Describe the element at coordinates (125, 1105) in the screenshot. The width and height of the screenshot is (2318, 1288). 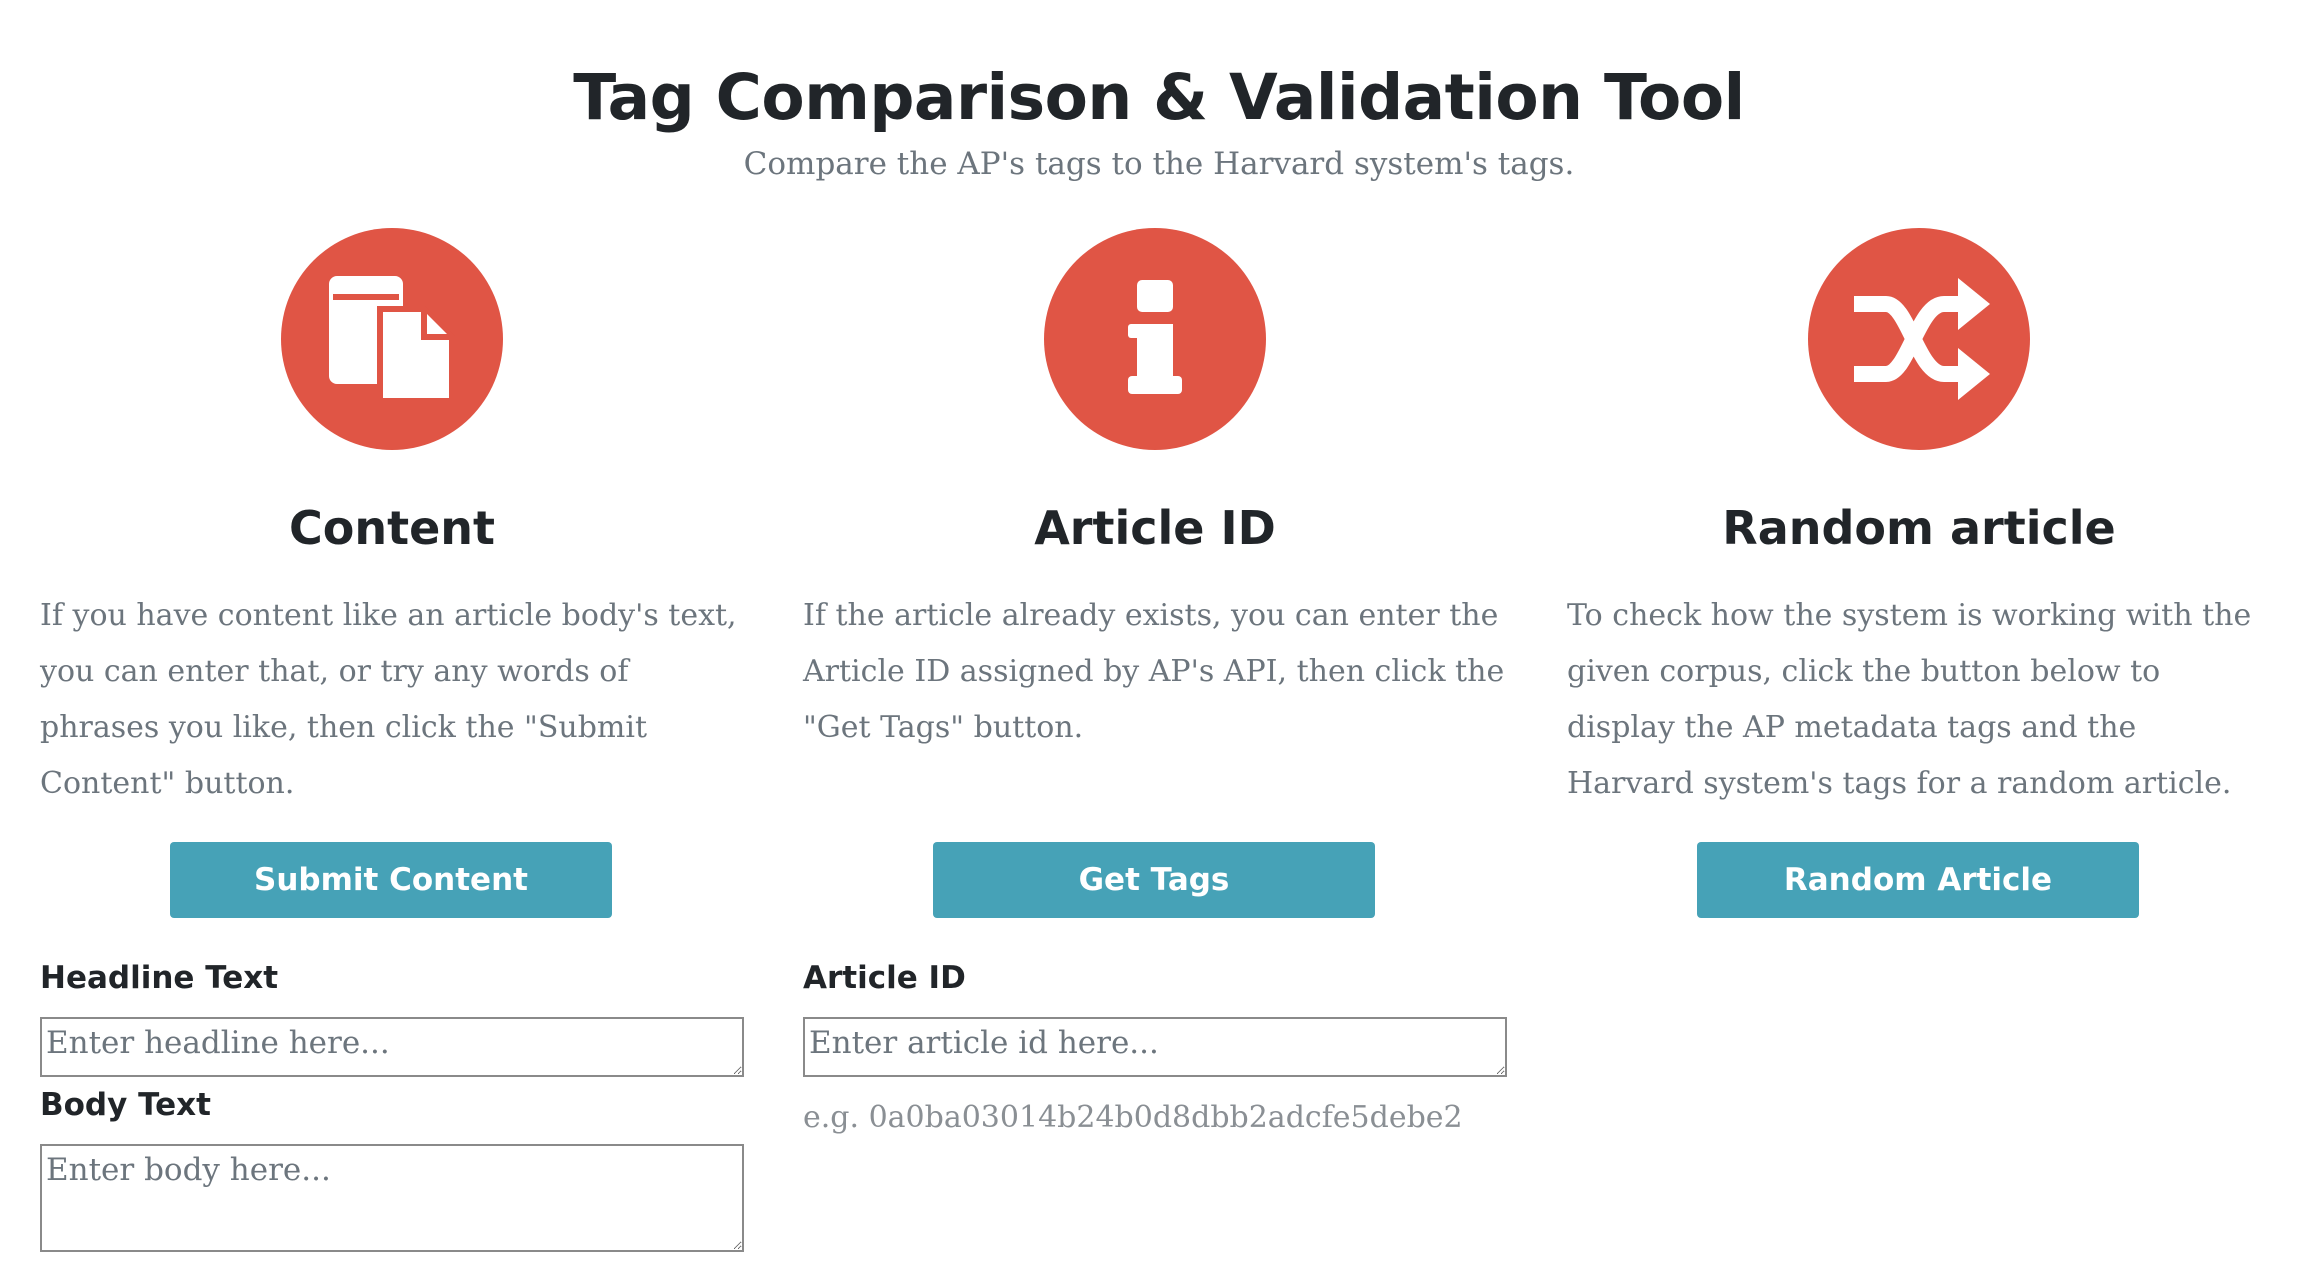
I see `body-label: Body Text` at that location.